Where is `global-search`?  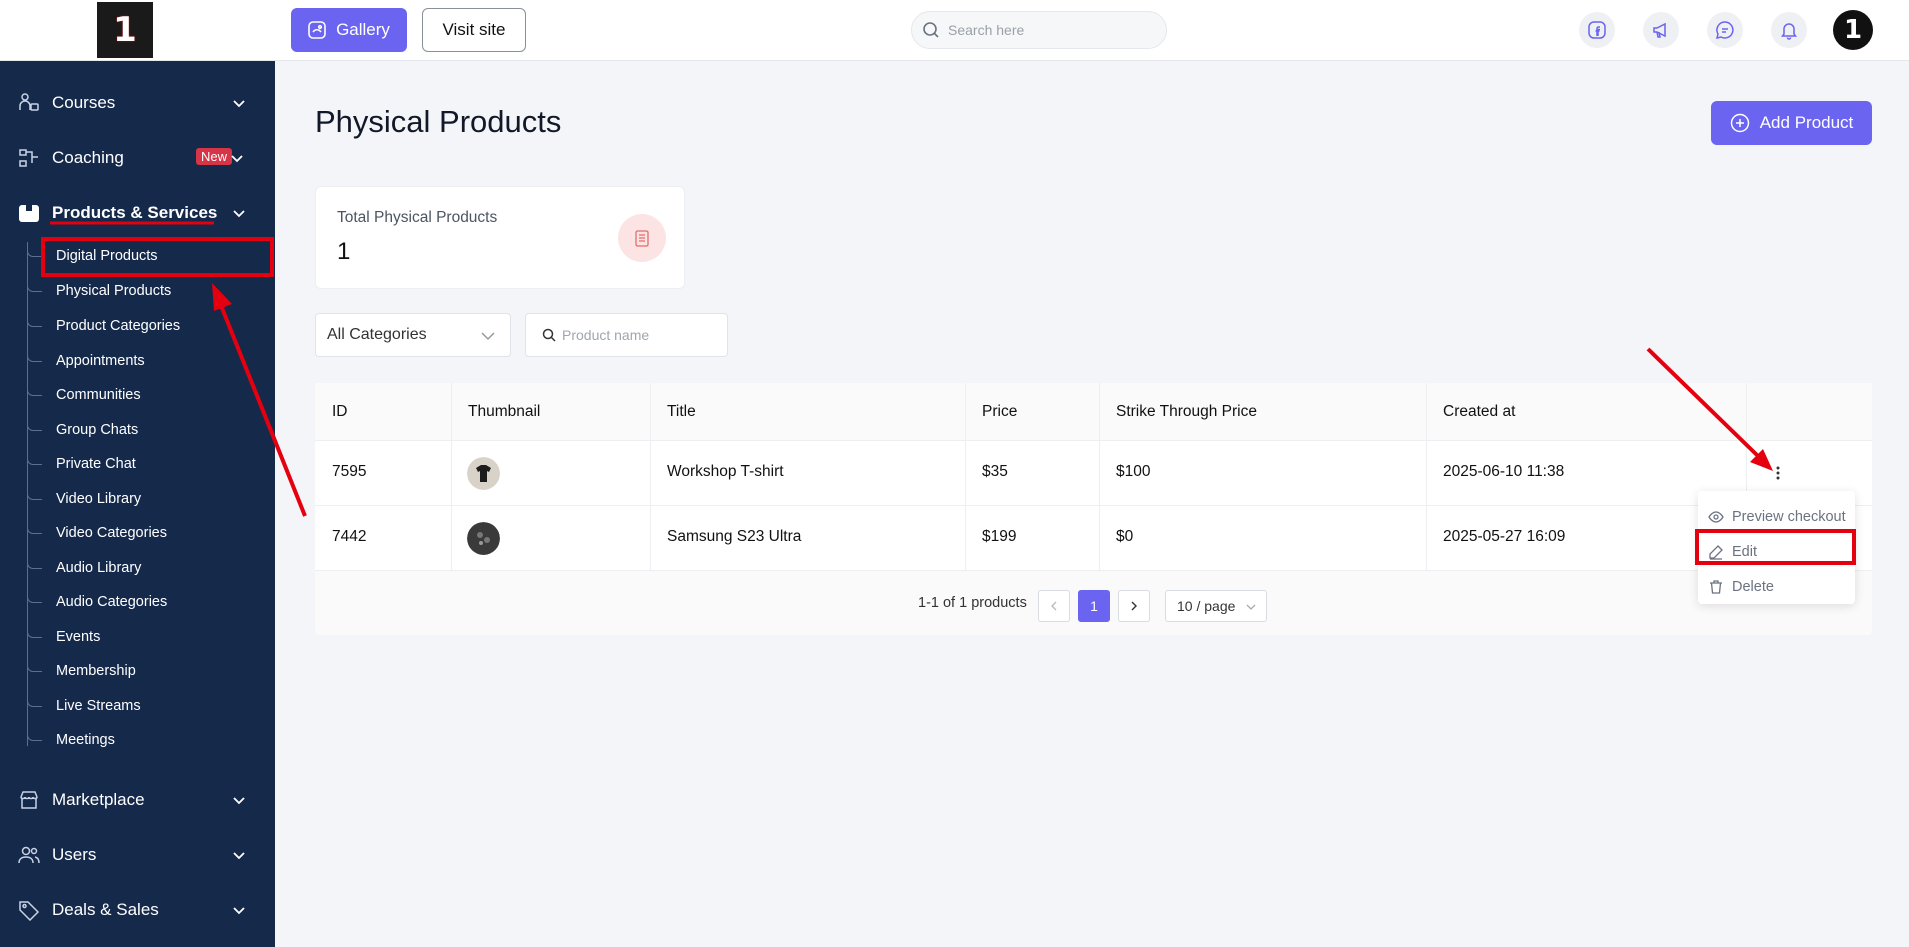 global-search is located at coordinates (1039, 30).